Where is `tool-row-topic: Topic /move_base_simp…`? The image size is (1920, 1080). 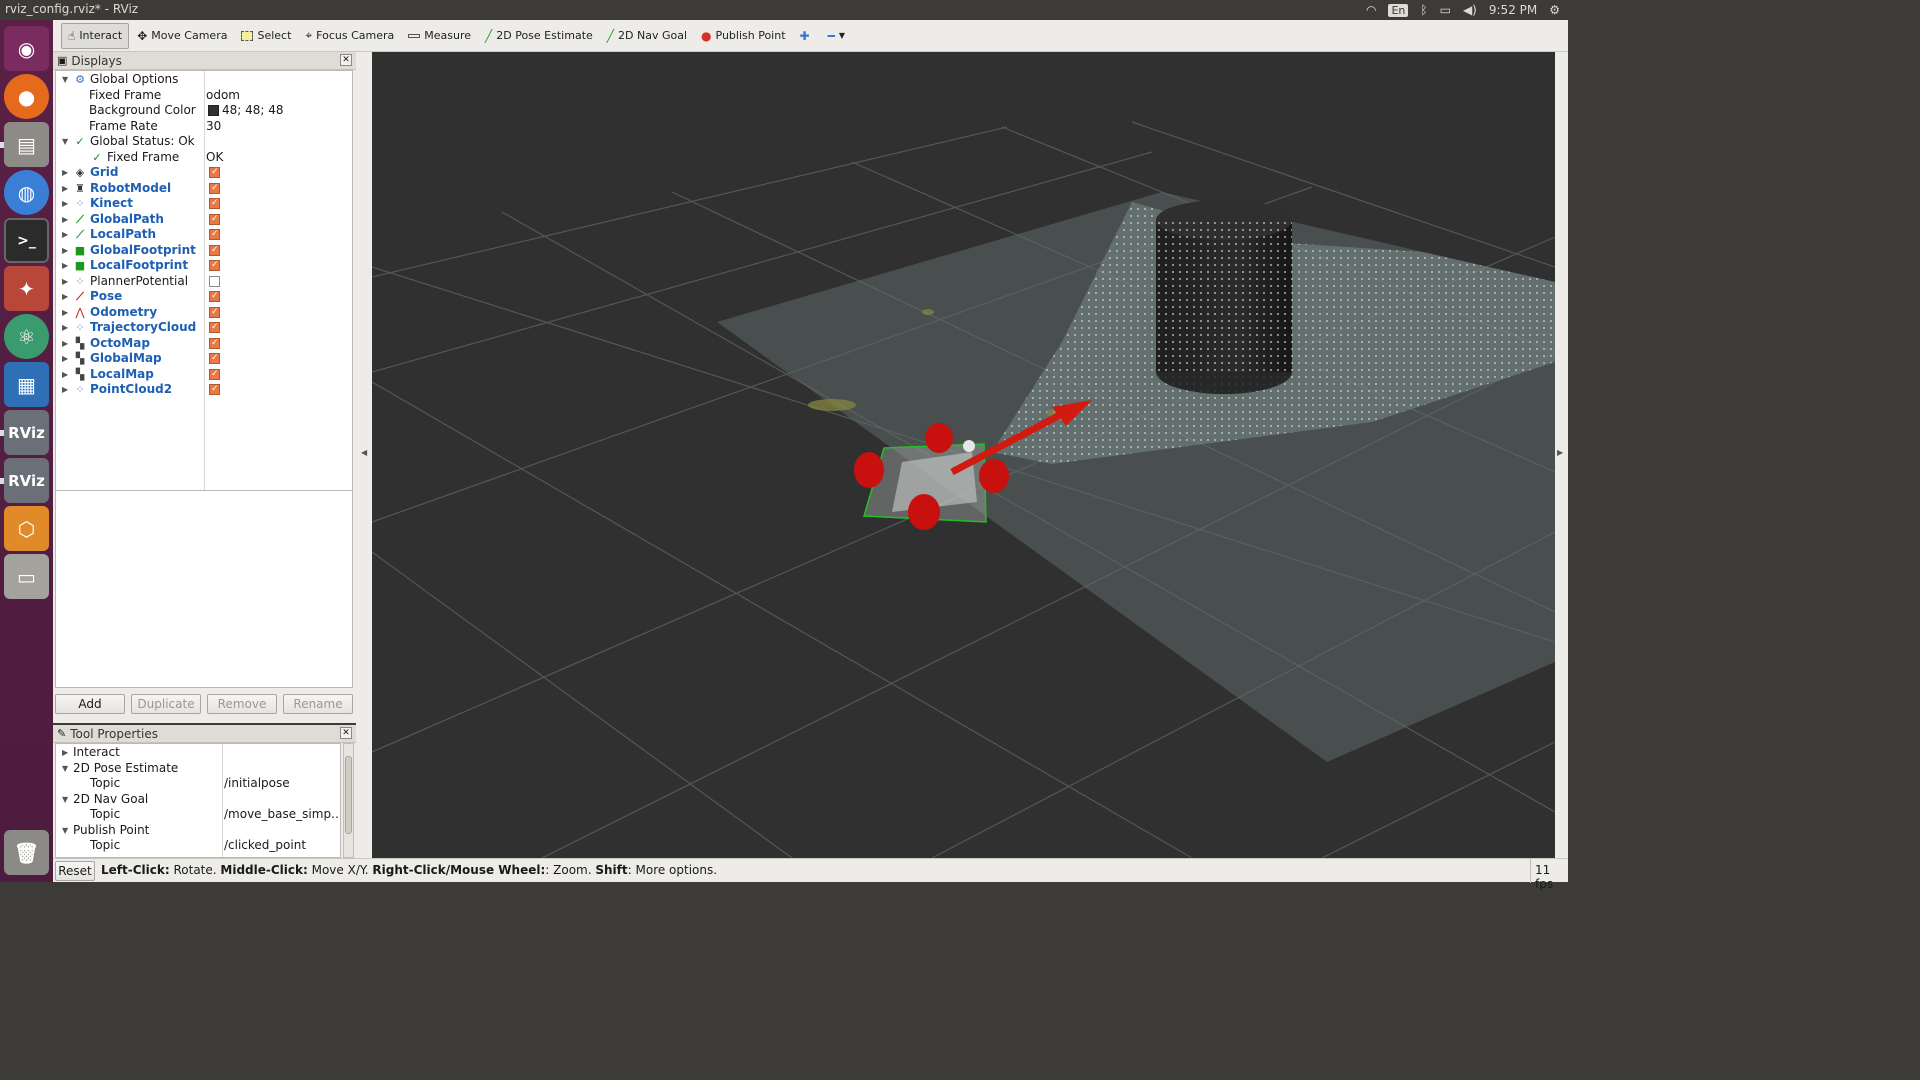
tool-row-topic: Topic /move_base_simp… is located at coordinates (198, 815).